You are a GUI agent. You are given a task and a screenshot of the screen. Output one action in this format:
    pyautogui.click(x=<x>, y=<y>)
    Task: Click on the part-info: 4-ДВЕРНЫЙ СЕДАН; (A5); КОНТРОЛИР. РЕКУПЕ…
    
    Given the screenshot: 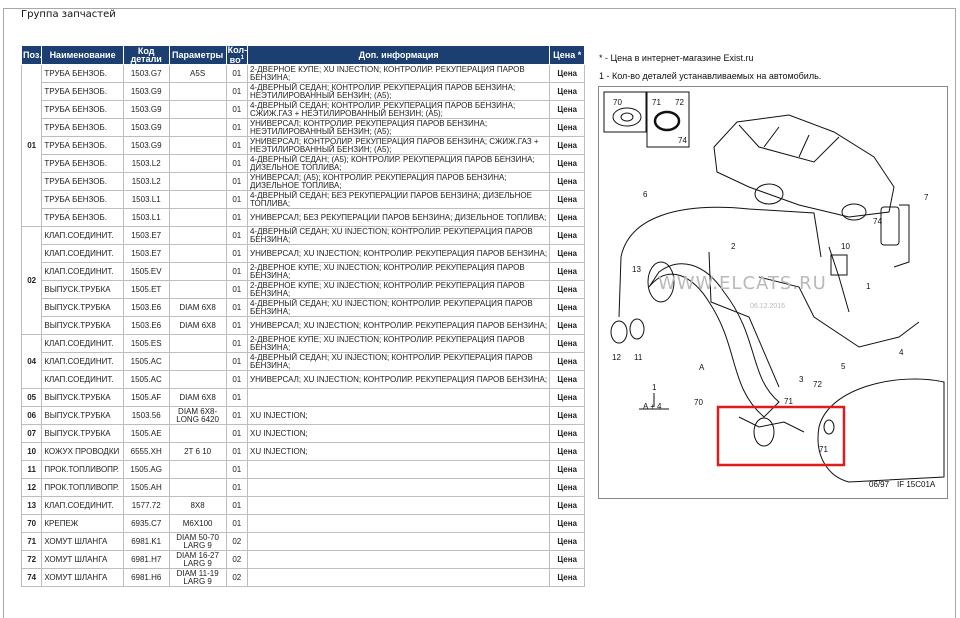 What is the action you would take?
    pyautogui.click(x=398, y=163)
    